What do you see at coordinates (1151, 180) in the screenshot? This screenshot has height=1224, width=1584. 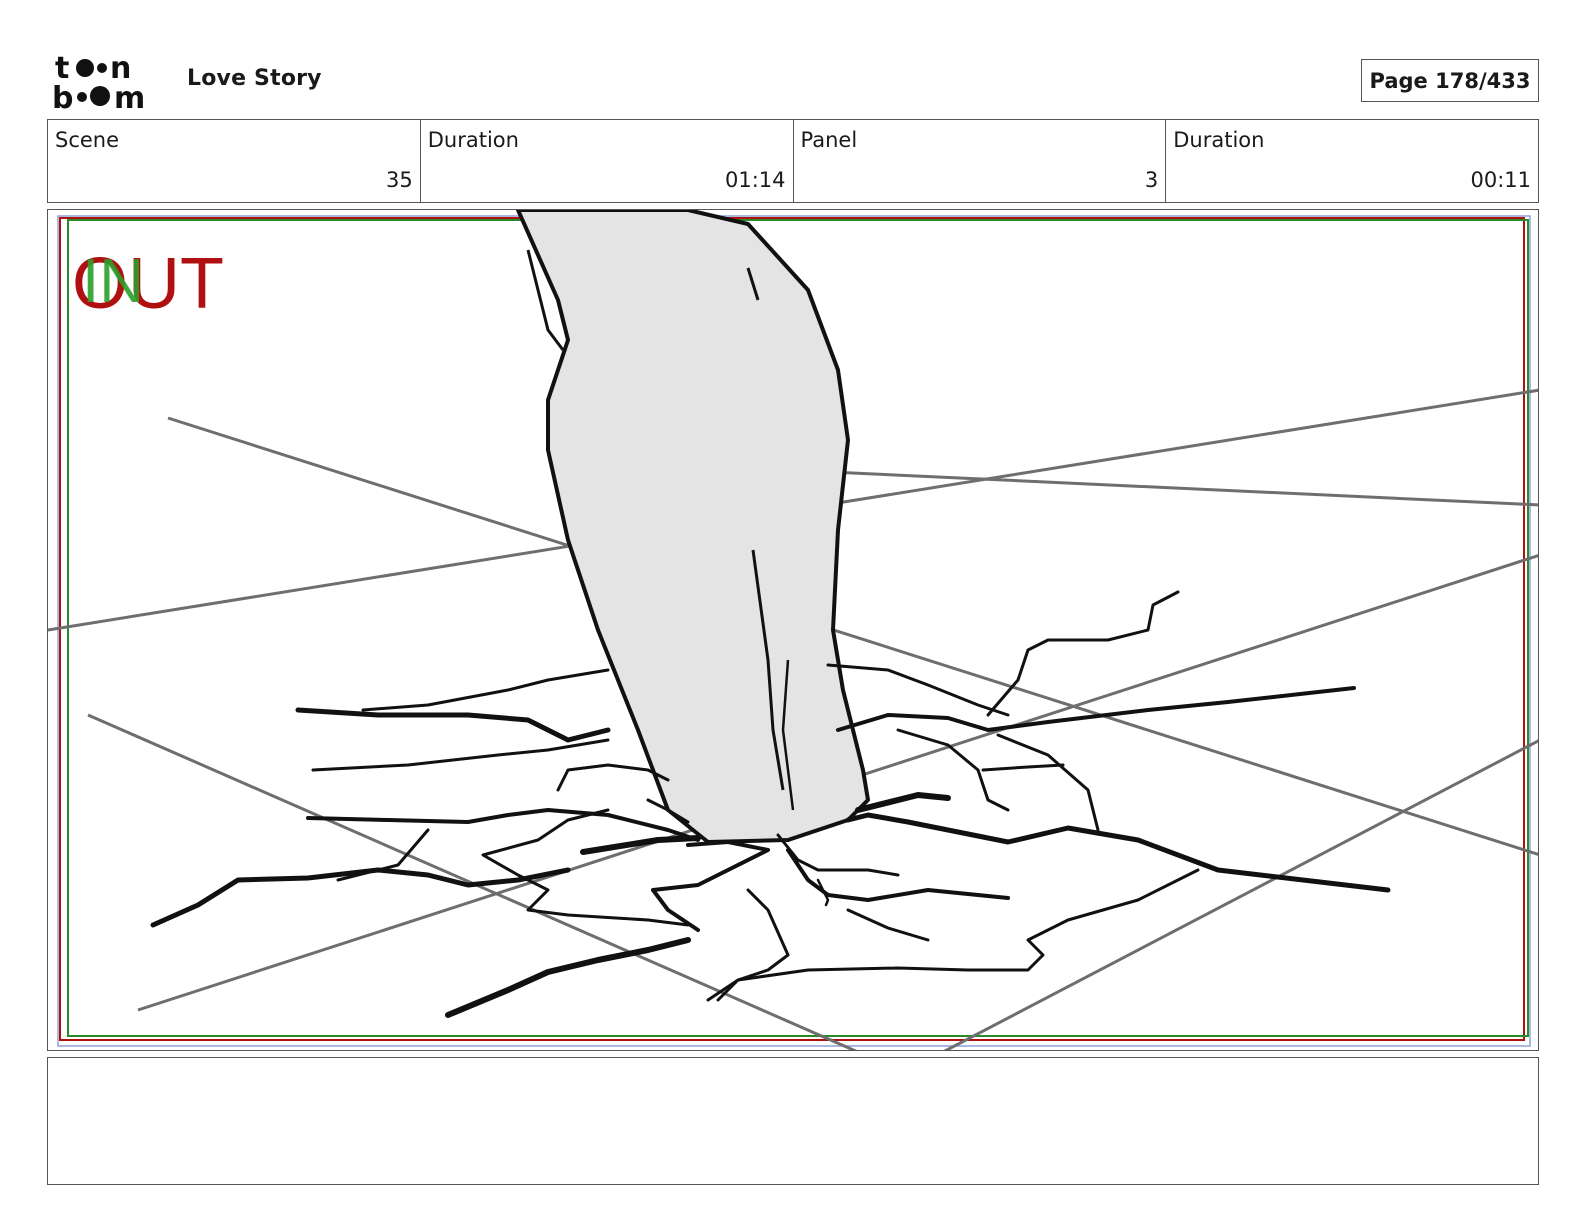 I see `panel-value: 3` at bounding box center [1151, 180].